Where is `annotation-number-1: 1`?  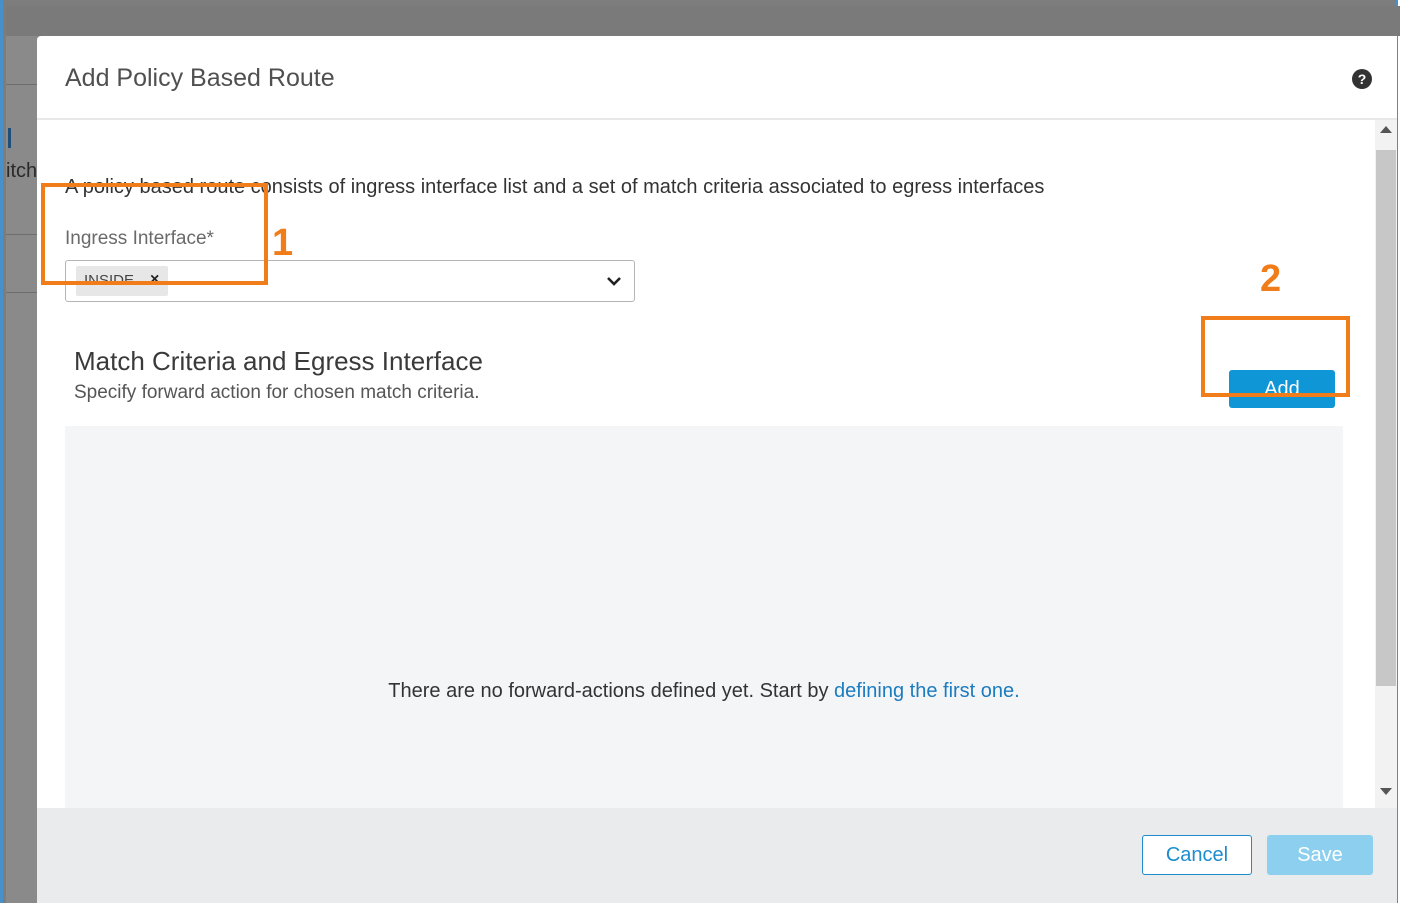
annotation-number-1: 1 is located at coordinates (283, 243).